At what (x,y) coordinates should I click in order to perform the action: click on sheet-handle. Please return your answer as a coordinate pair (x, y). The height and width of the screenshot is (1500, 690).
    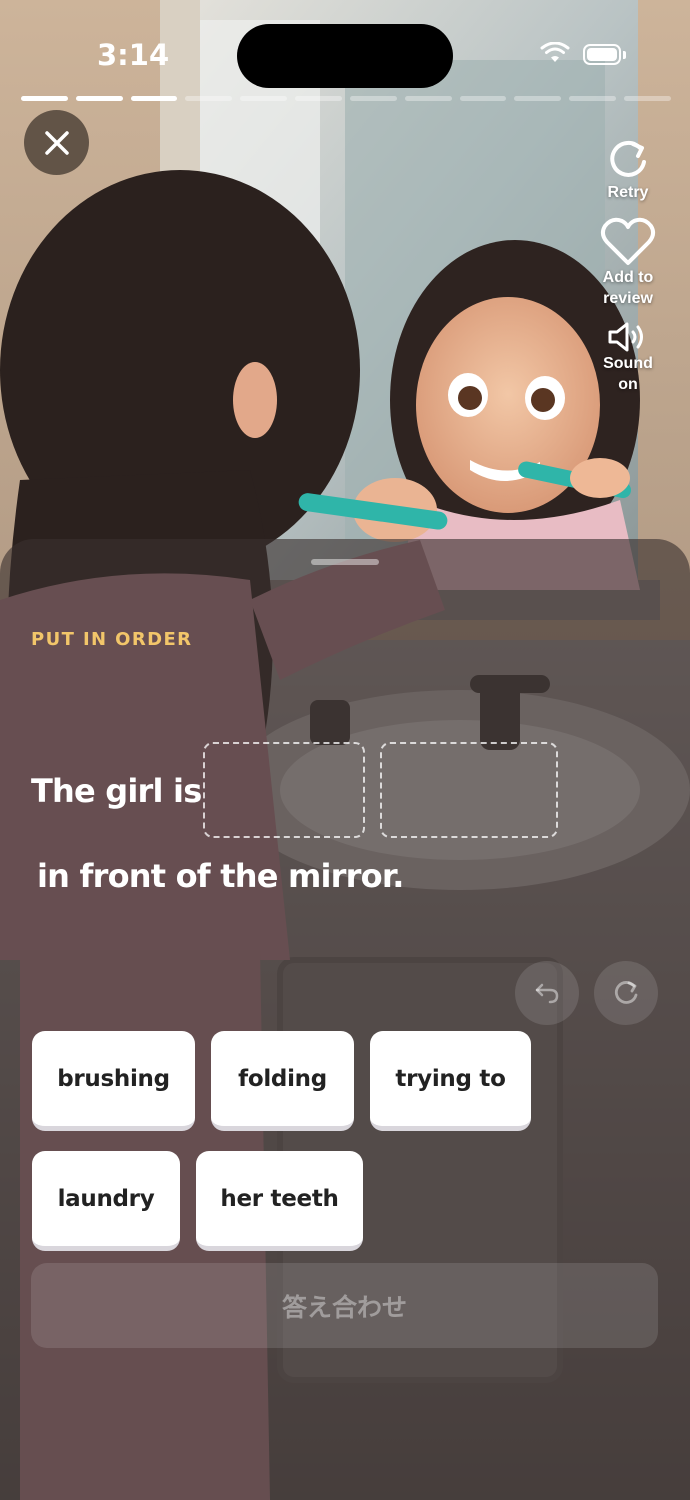
    Looking at the image, I should click on (345, 562).